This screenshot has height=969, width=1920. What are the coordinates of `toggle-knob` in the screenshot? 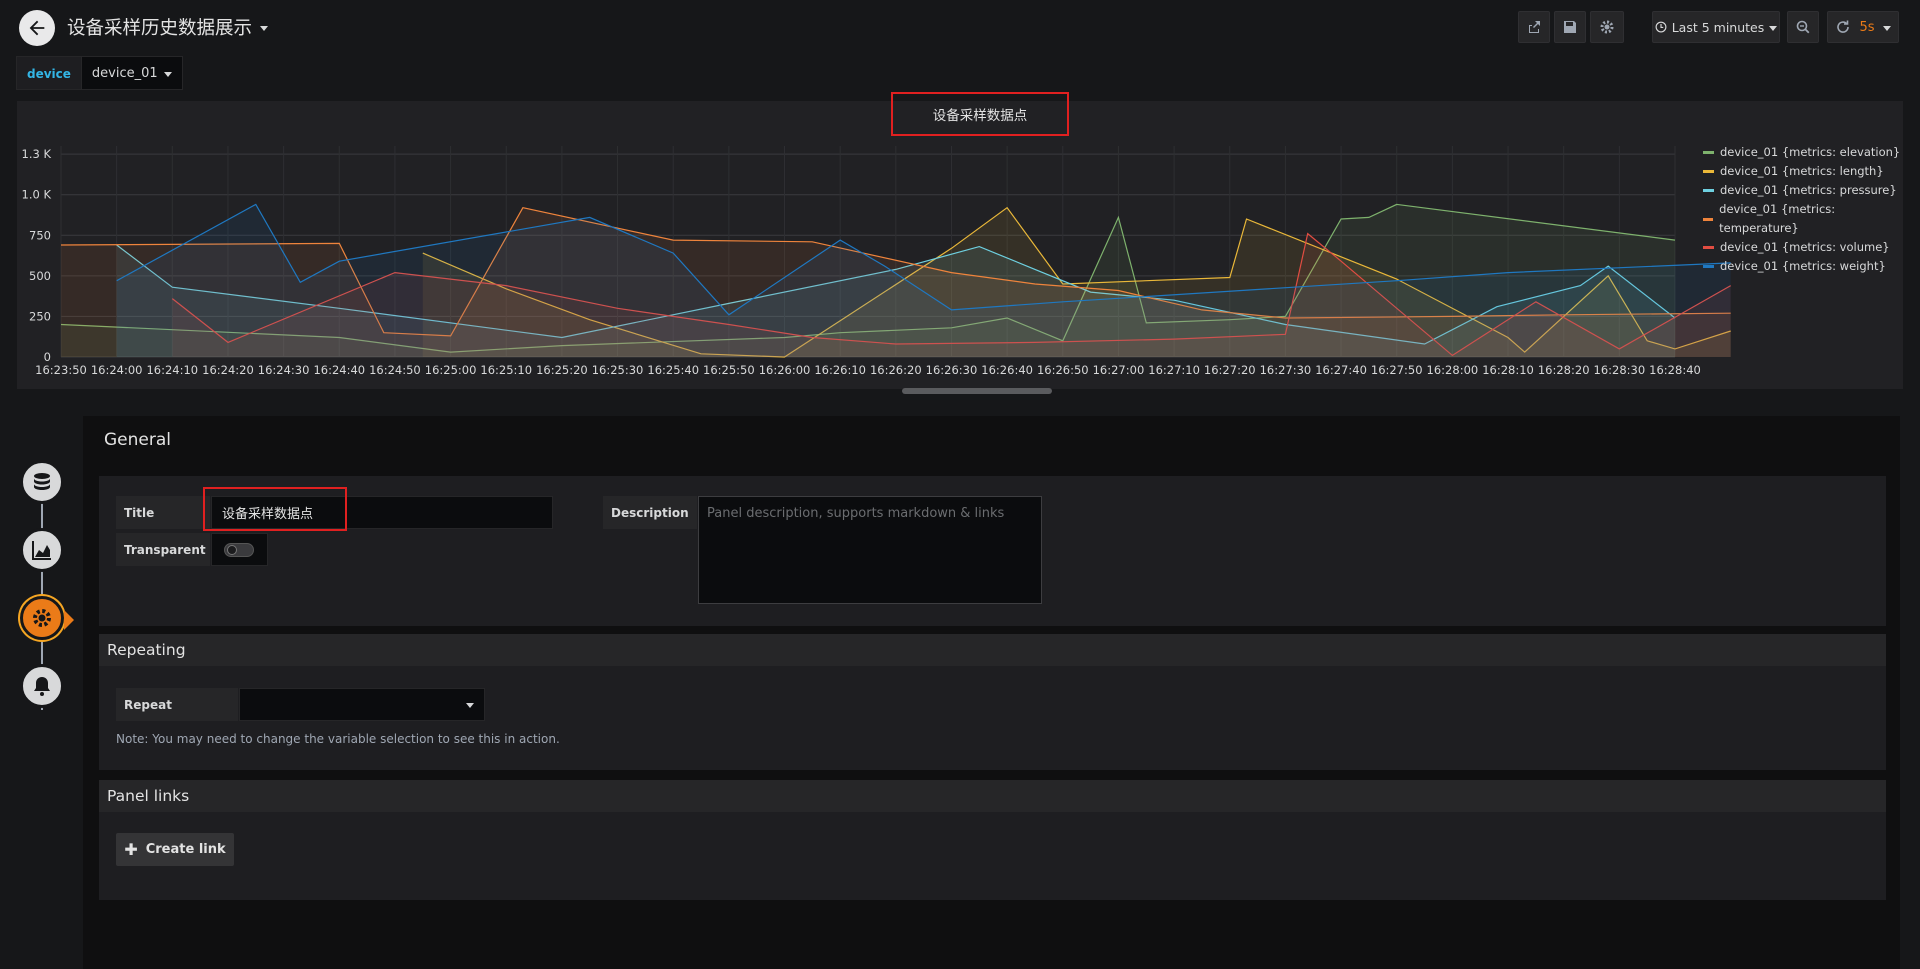 It's located at (232, 550).